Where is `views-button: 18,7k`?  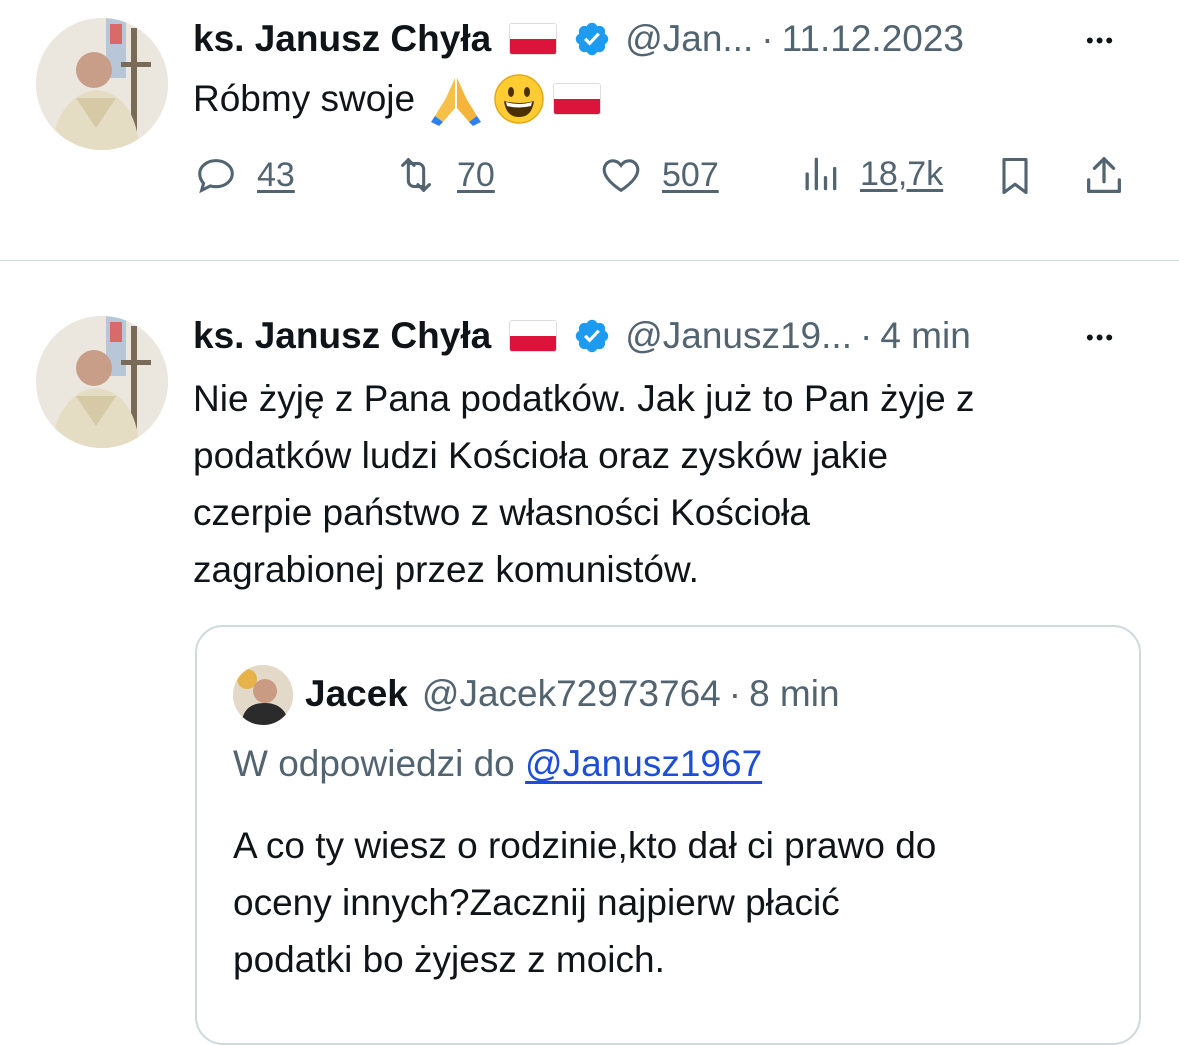 views-button: 18,7k is located at coordinates (870, 174).